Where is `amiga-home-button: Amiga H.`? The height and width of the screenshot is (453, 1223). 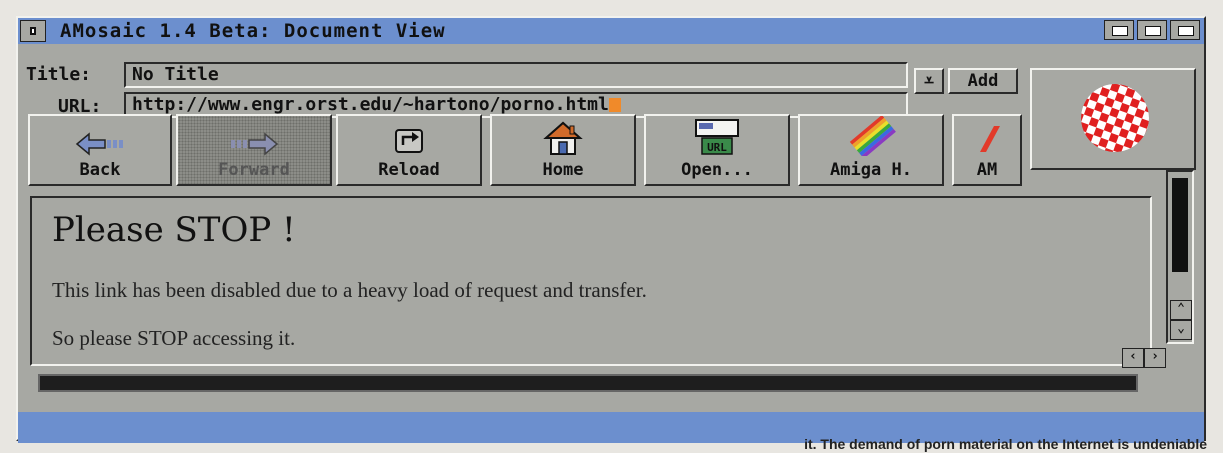 amiga-home-button: Amiga H. is located at coordinates (871, 150).